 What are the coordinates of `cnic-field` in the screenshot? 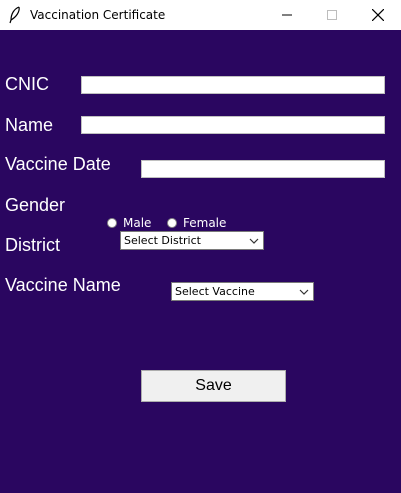 It's located at (233, 85).